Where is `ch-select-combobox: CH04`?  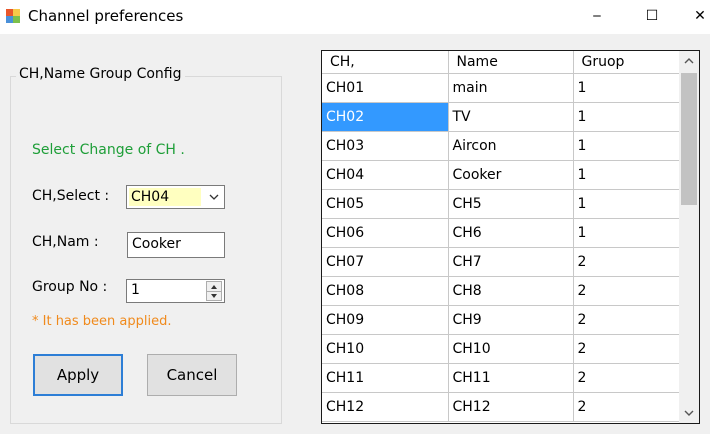 ch-select-combobox: CH04 is located at coordinates (175, 197).